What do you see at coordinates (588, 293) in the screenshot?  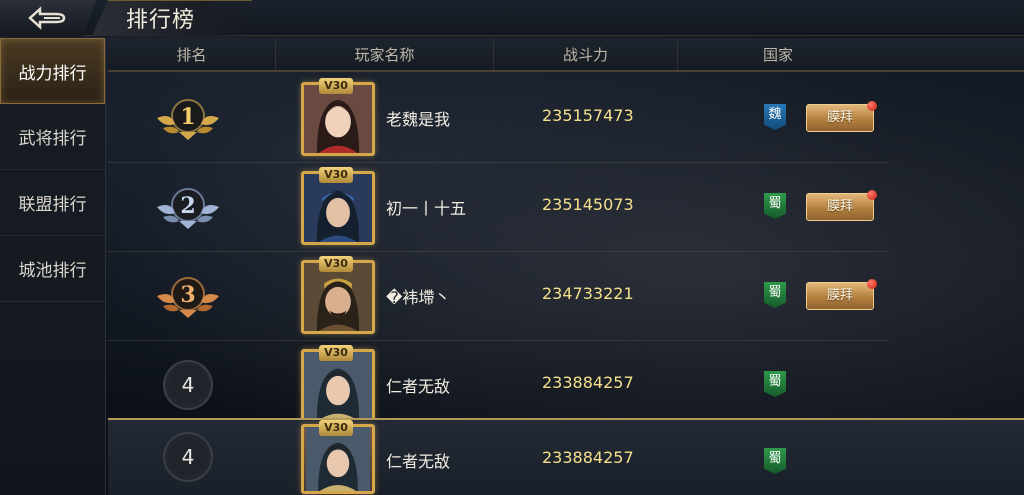 I see `power-value: 234733221` at bounding box center [588, 293].